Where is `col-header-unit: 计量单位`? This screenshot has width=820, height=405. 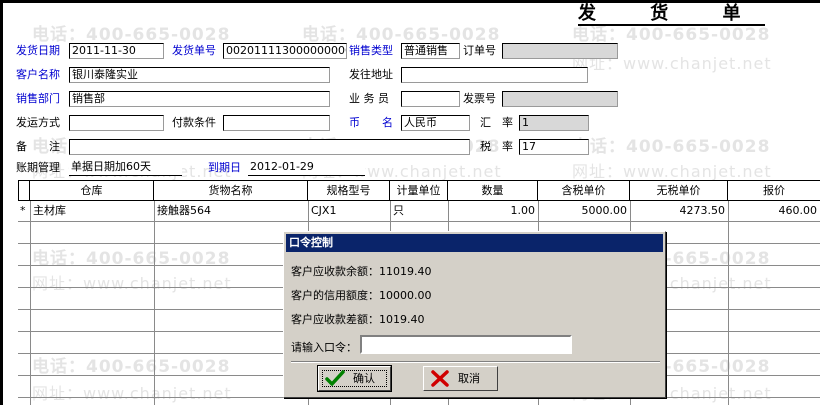 col-header-unit: 计量单位 is located at coordinates (419, 190).